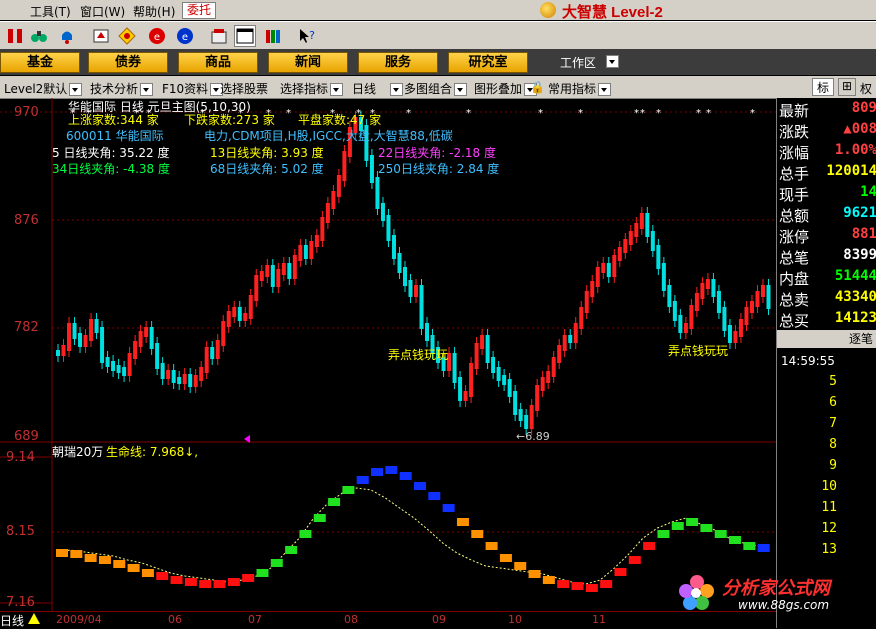 This screenshot has height=629, width=876. I want to click on tick-detail-link: 逐笔, so click(826, 339).